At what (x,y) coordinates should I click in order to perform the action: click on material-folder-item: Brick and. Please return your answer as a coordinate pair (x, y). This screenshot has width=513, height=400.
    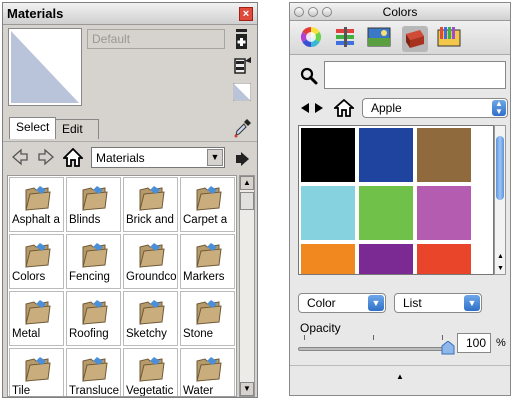
    Looking at the image, I should click on (150, 204).